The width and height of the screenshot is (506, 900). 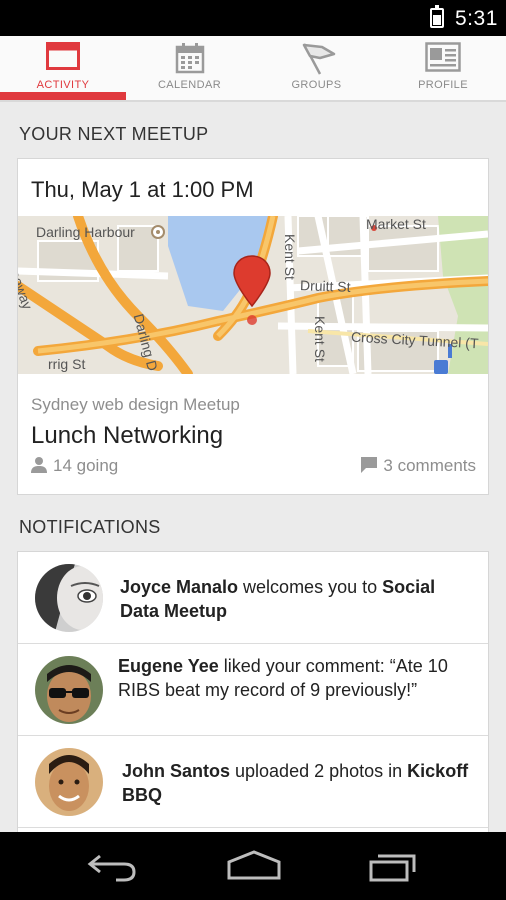 What do you see at coordinates (290, 257) in the screenshot?
I see `map-label-kent-st-top: Kent St` at bounding box center [290, 257].